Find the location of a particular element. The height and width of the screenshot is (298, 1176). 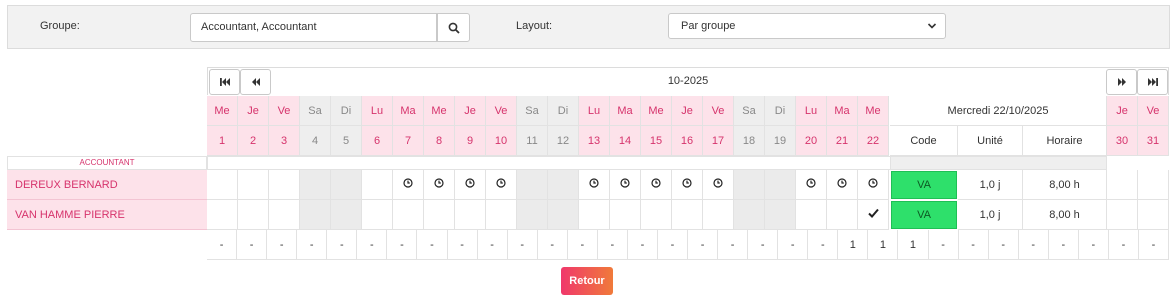

day-number-header: 18 is located at coordinates (749, 141).